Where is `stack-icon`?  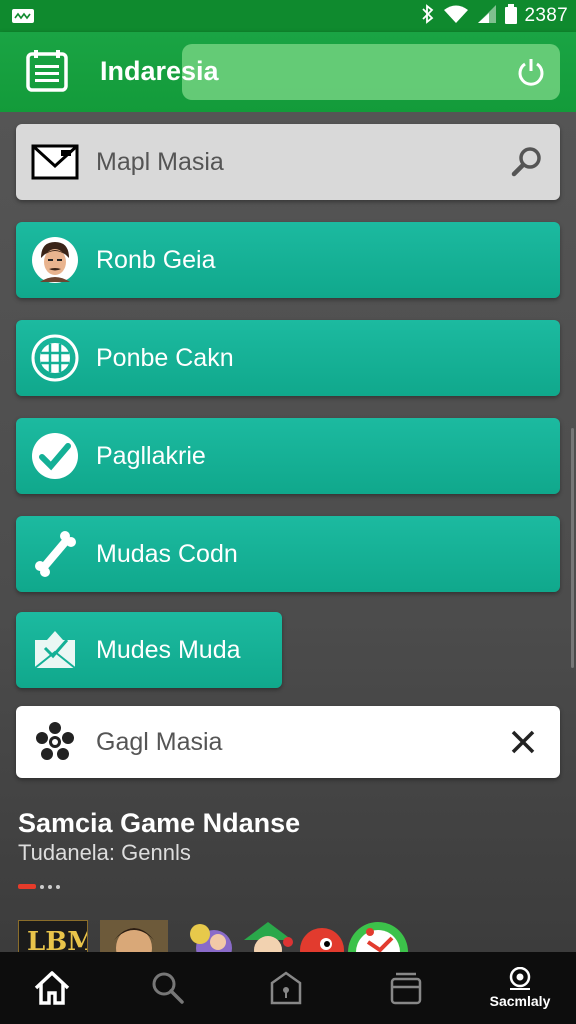
stack-icon is located at coordinates (406, 988).